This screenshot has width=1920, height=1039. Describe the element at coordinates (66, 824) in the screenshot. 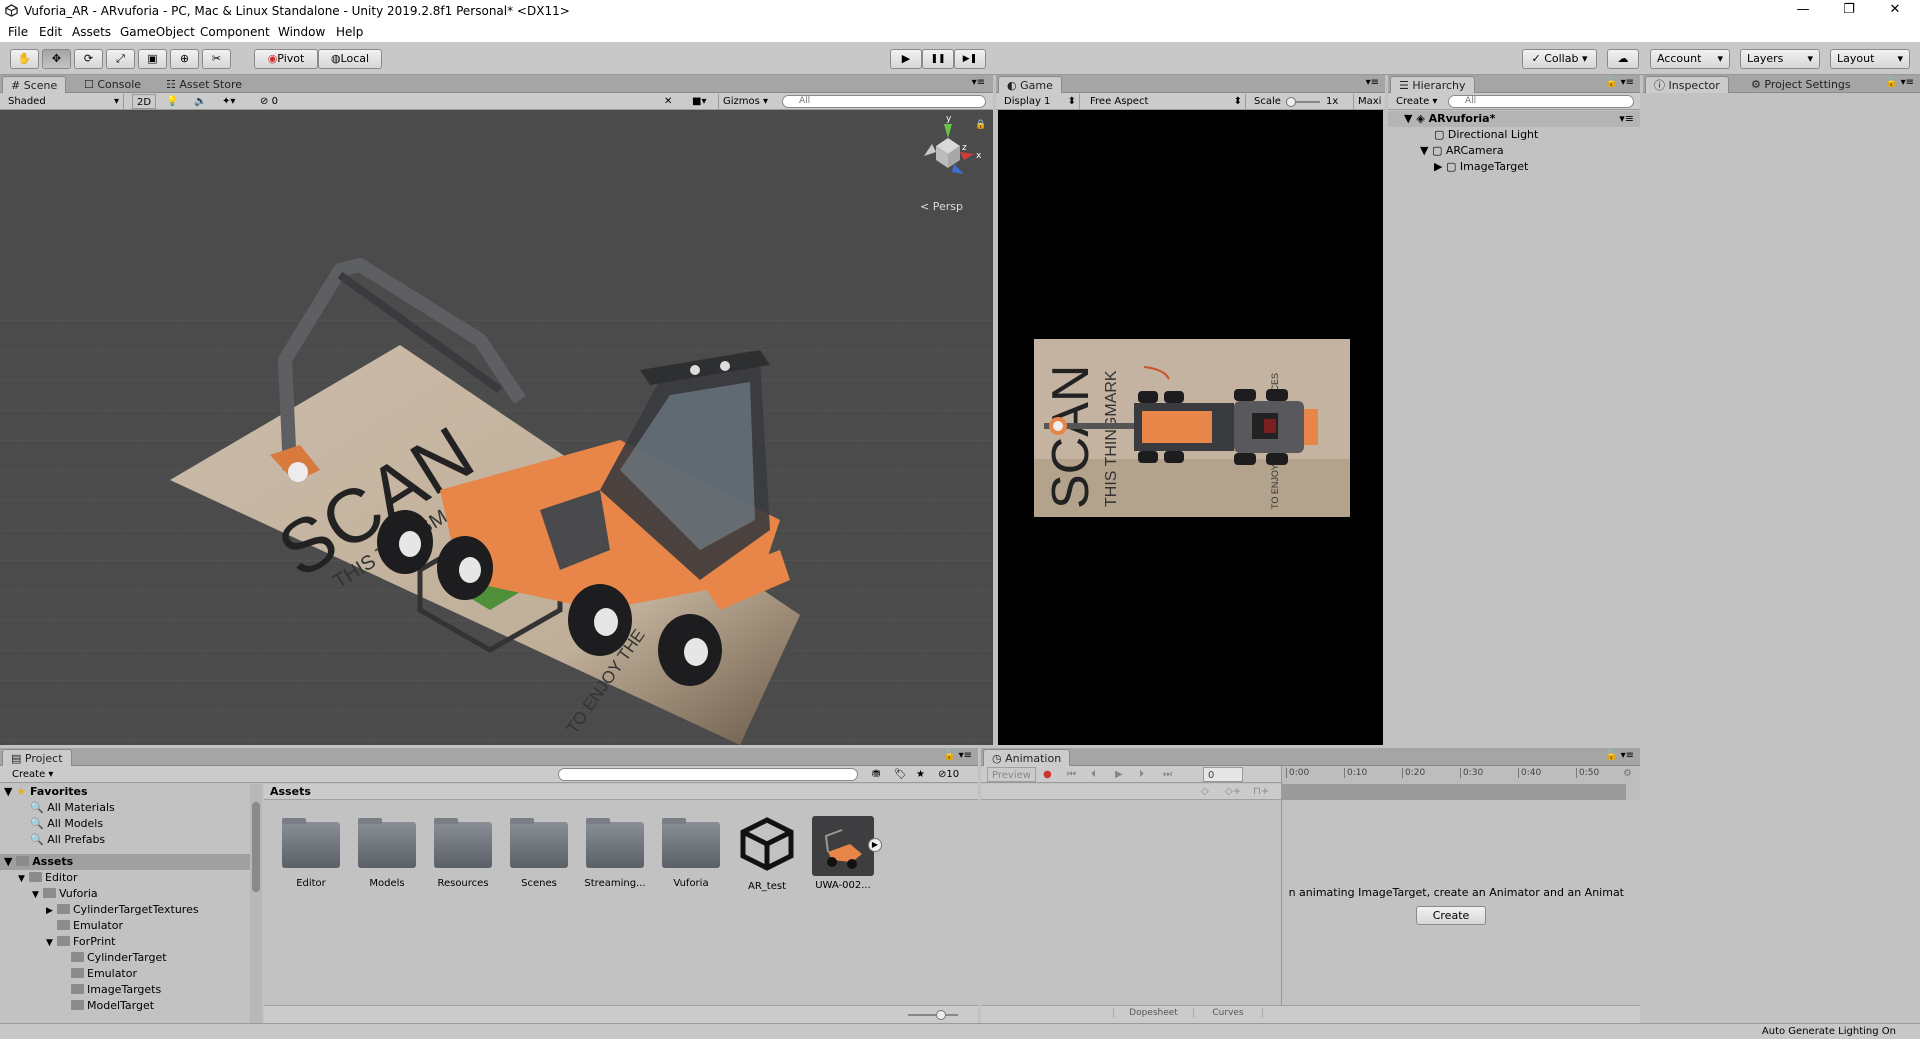

I see `favorite-item: 🔍 All Models` at that location.